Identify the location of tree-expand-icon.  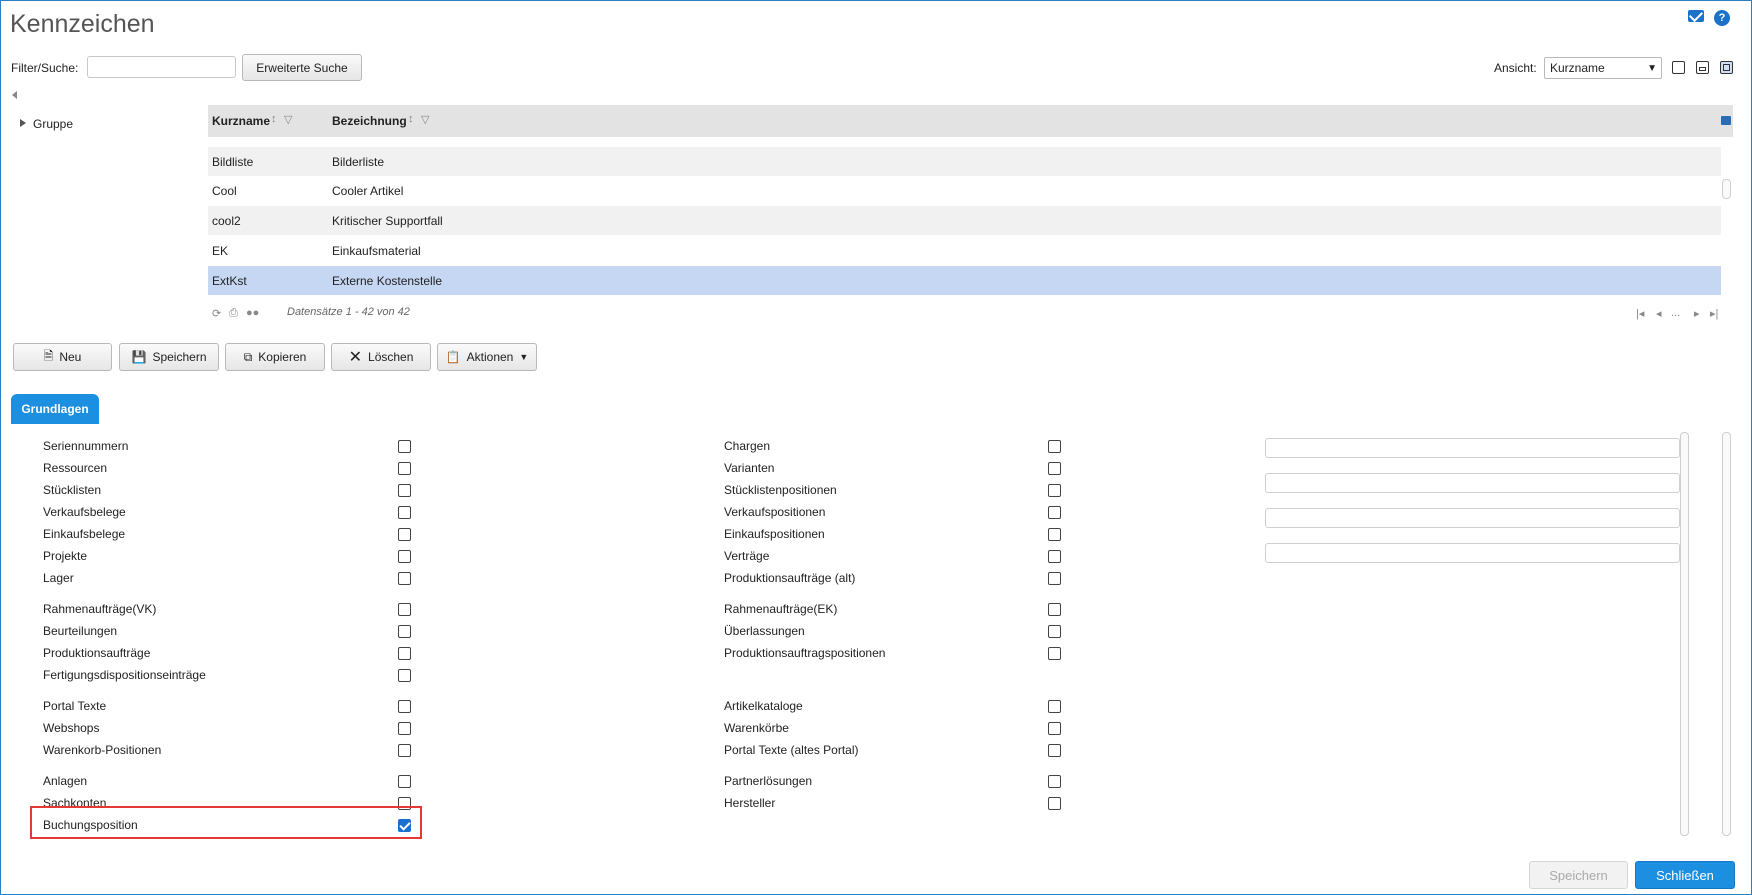
(23, 123).